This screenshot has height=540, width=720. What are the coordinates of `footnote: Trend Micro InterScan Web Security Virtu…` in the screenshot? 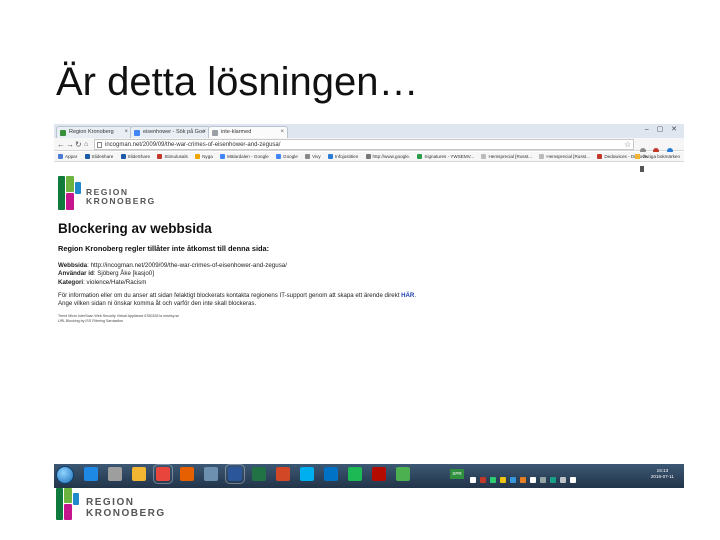 It's located at (119, 318).